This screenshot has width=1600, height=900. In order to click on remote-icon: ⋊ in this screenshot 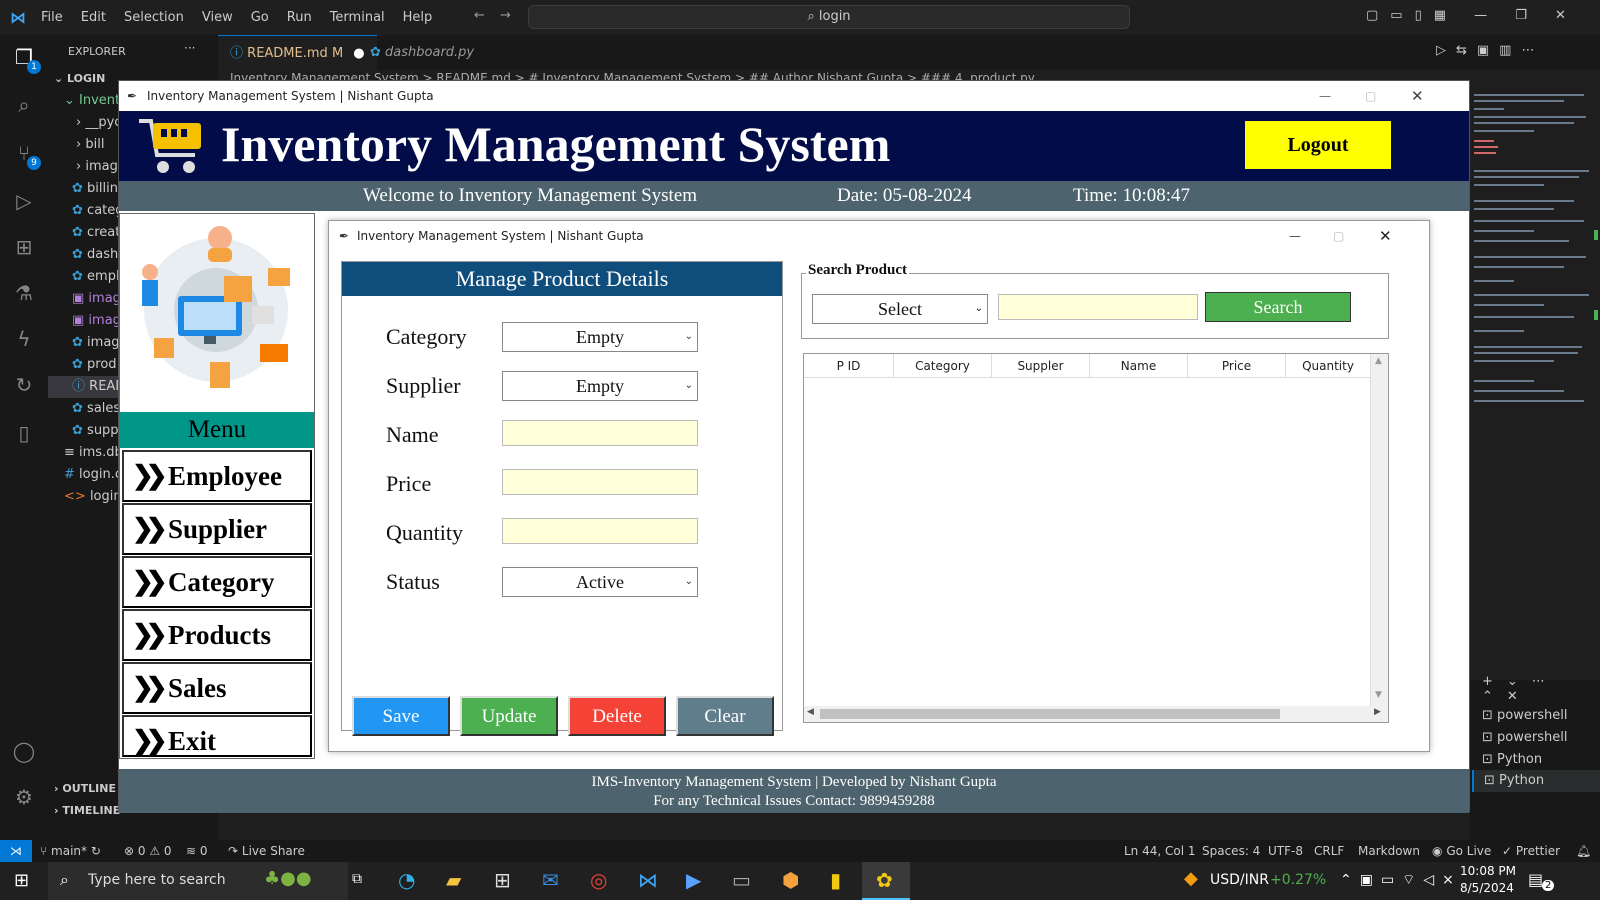, I will do `click(16, 851)`.